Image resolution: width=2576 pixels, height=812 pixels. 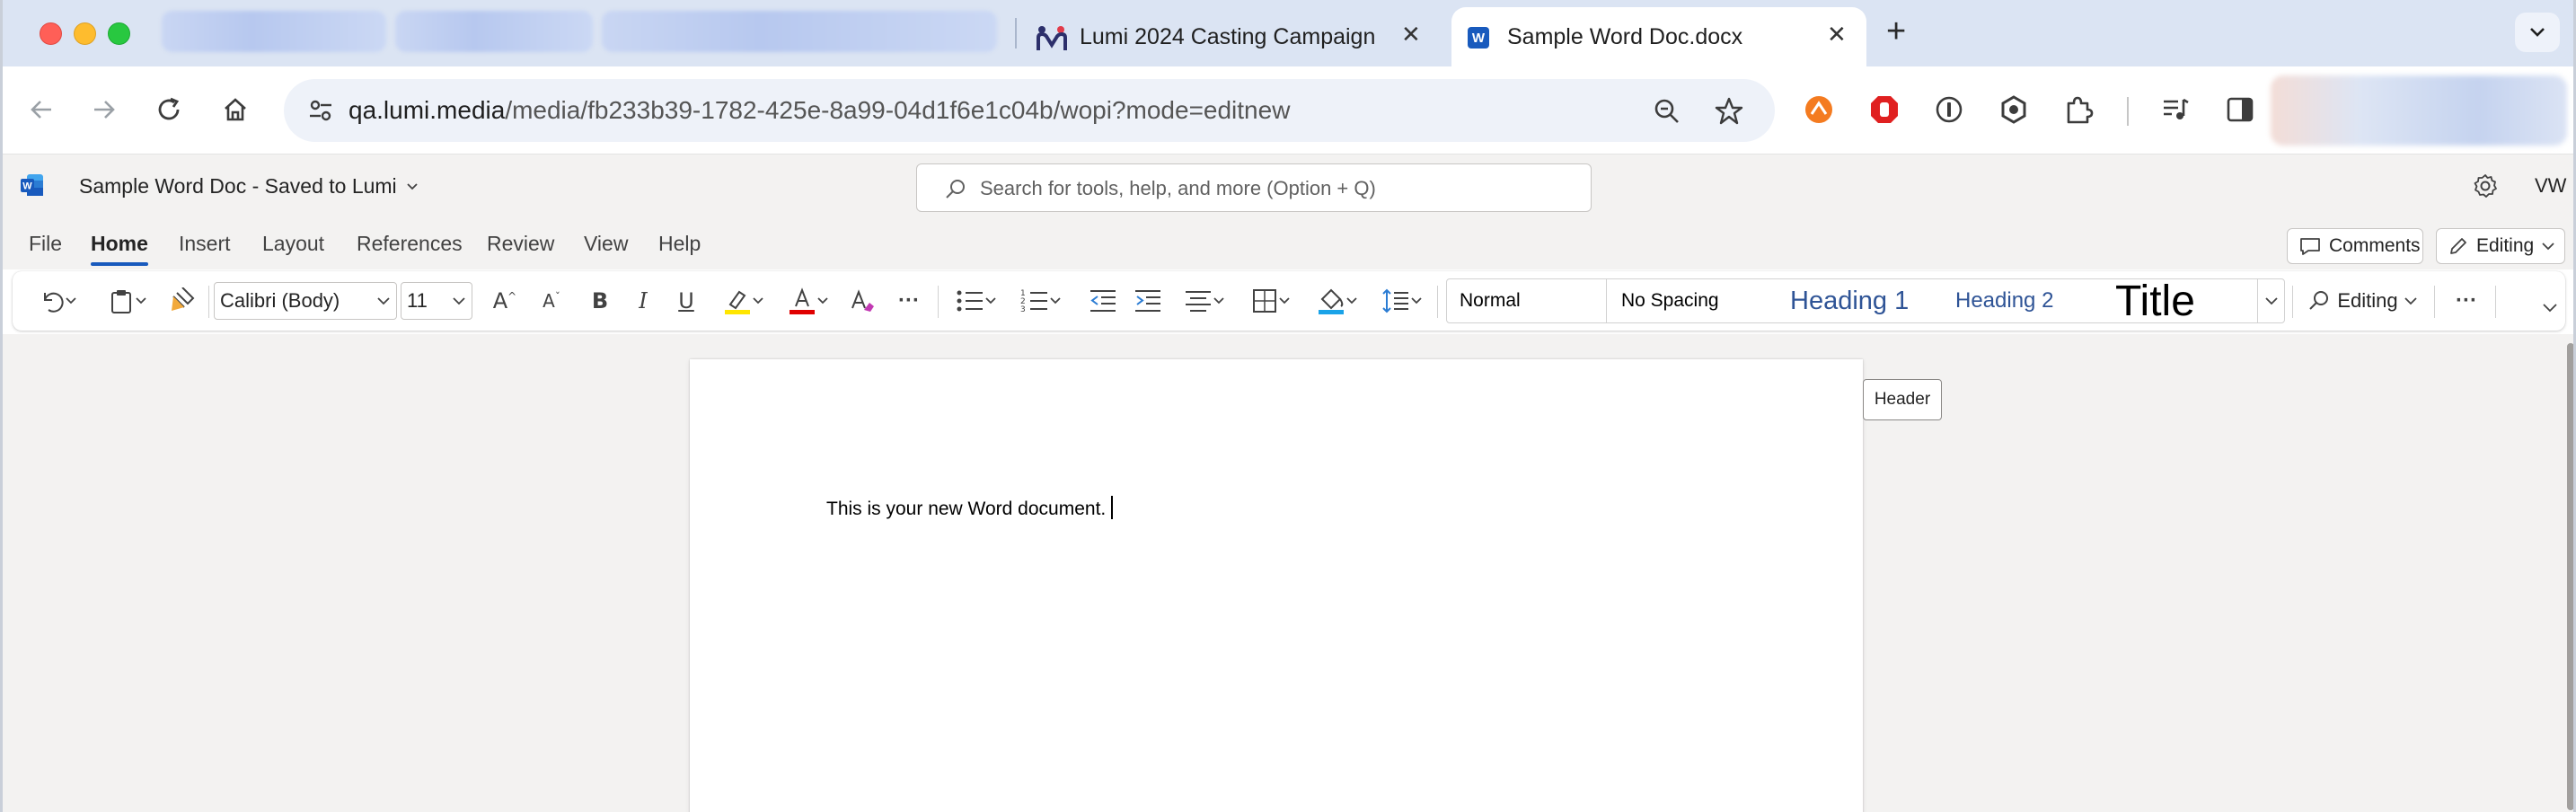 I want to click on underline-icon: U, so click(x=686, y=300).